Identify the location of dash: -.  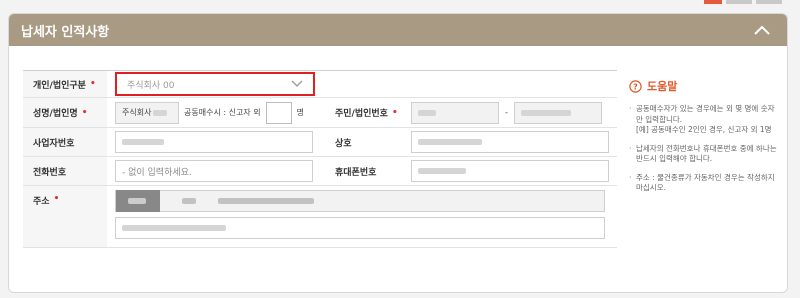
(506, 112).